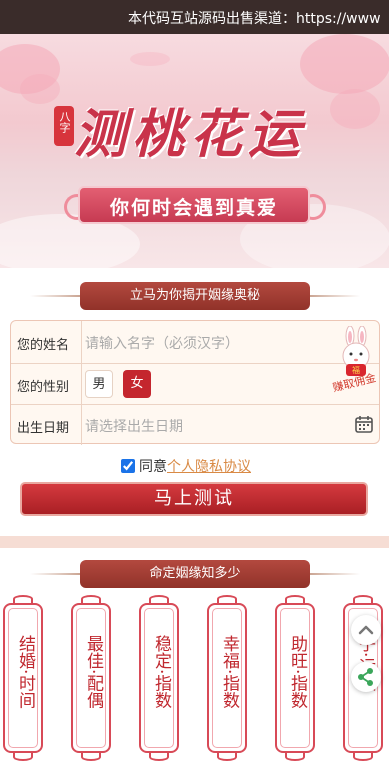 The height and width of the screenshot is (779, 389). Describe the element at coordinates (194, 542) in the screenshot. I see `section-separator` at that location.